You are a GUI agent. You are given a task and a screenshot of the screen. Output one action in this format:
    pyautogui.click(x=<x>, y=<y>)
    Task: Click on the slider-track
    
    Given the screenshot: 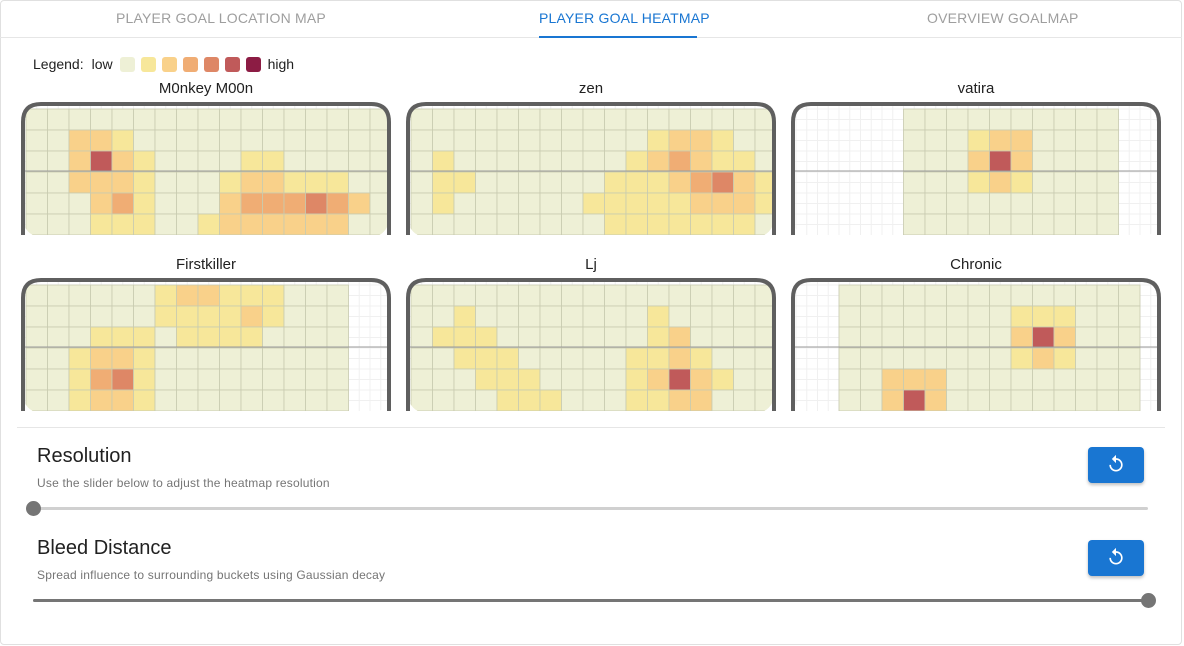 What is the action you would take?
    pyautogui.click(x=590, y=508)
    